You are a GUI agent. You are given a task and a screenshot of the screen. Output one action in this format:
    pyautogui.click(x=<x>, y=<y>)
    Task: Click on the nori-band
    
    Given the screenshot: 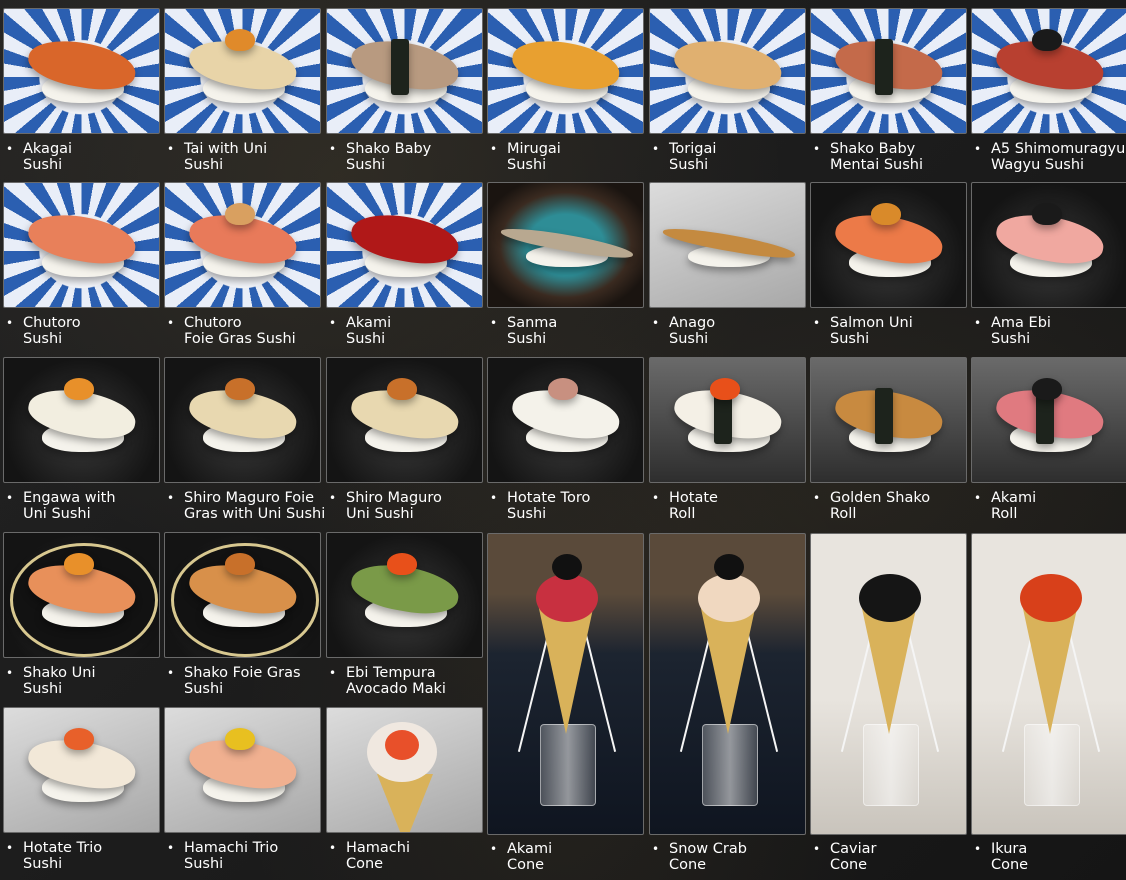 What is the action you would take?
    pyautogui.click(x=884, y=67)
    